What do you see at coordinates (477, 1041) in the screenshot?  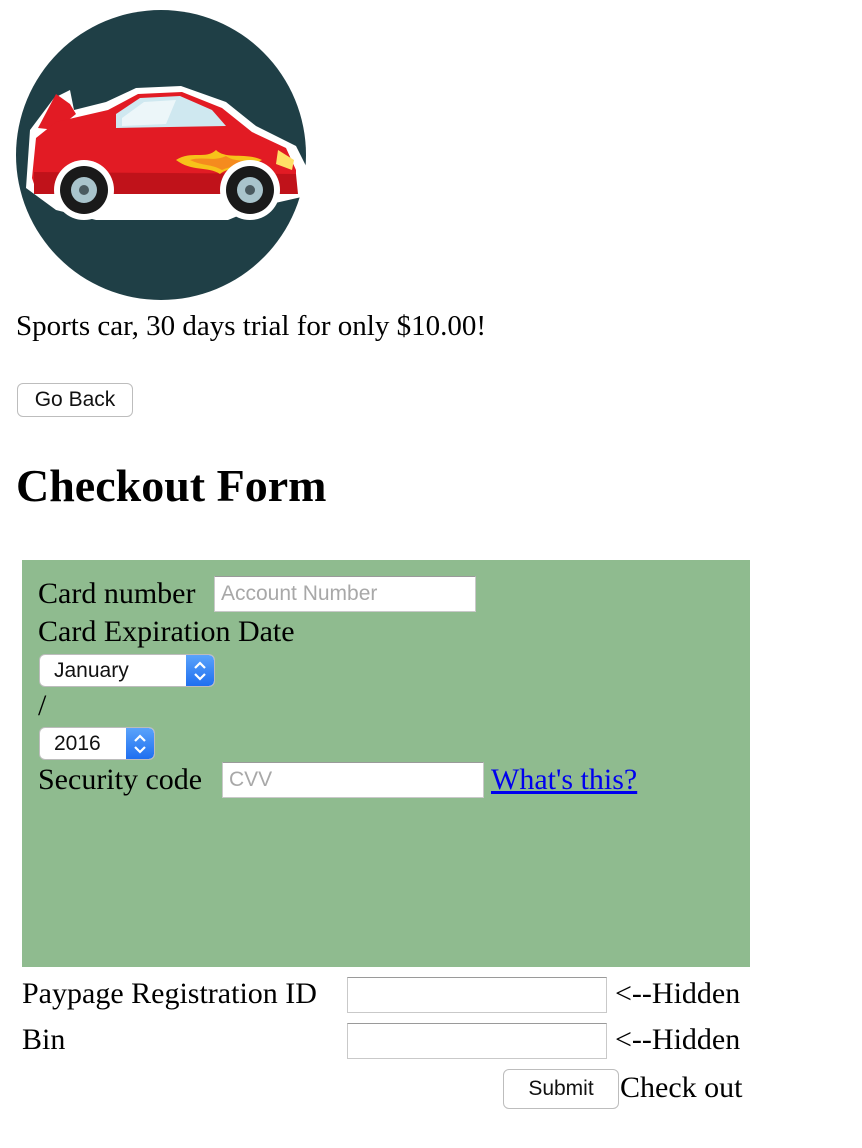 I see `bin-input` at bounding box center [477, 1041].